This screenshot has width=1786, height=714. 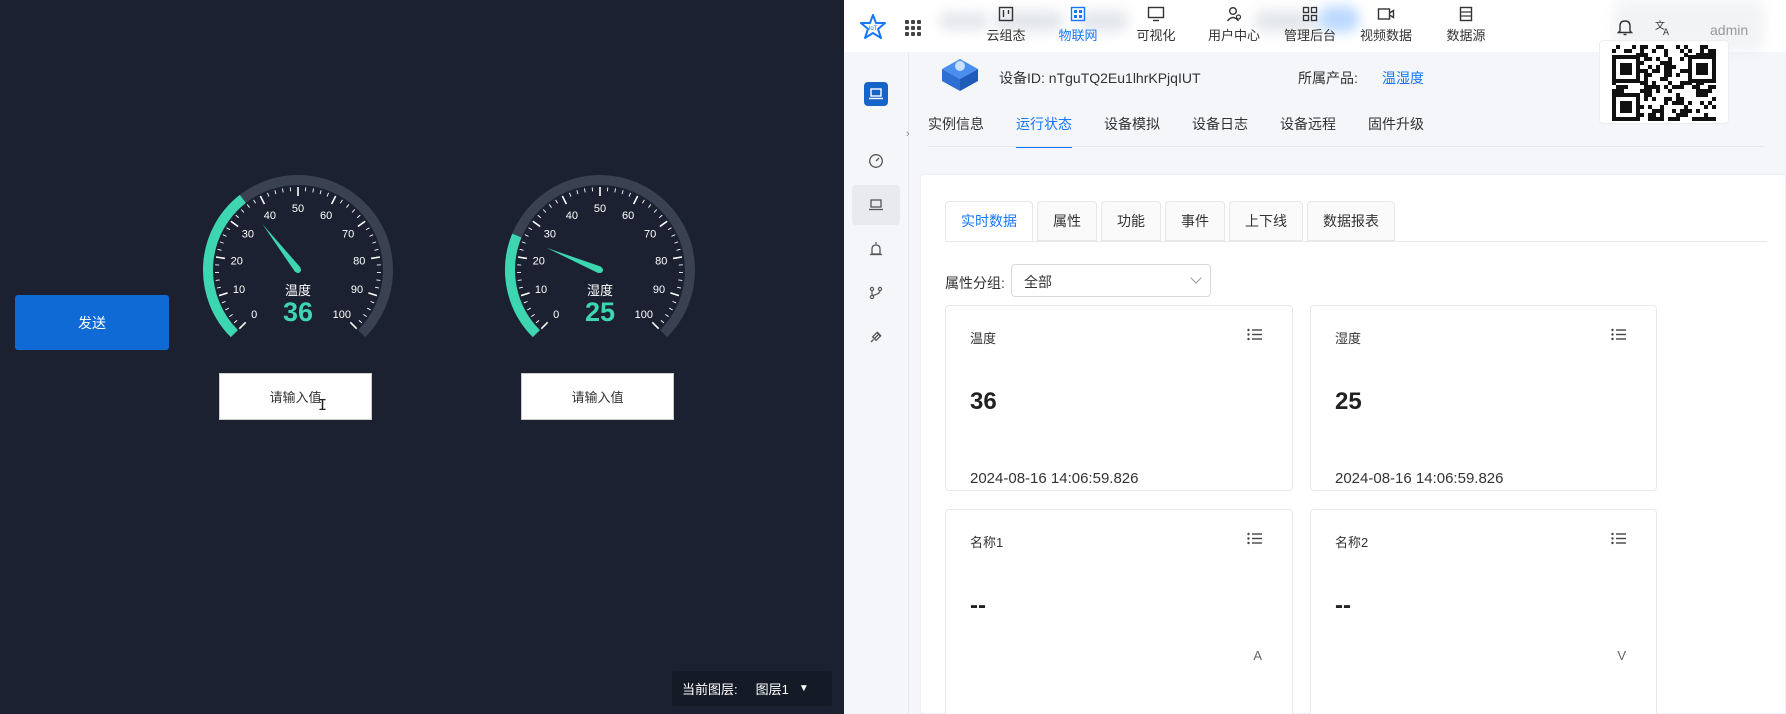 I want to click on laptop-icon, so click(x=876, y=205).